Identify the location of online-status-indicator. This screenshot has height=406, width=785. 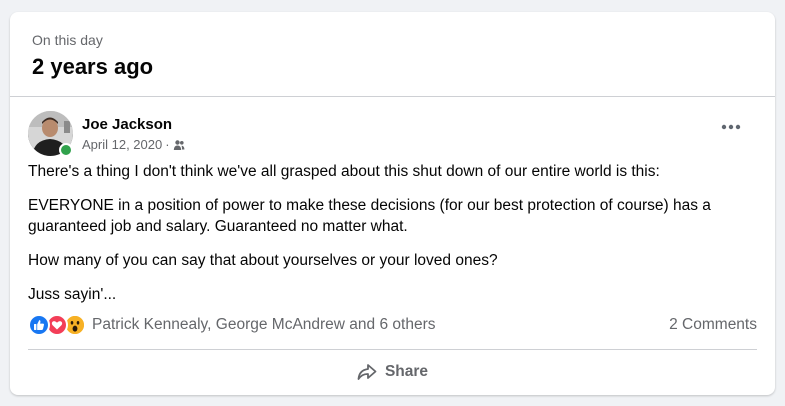
(66, 150).